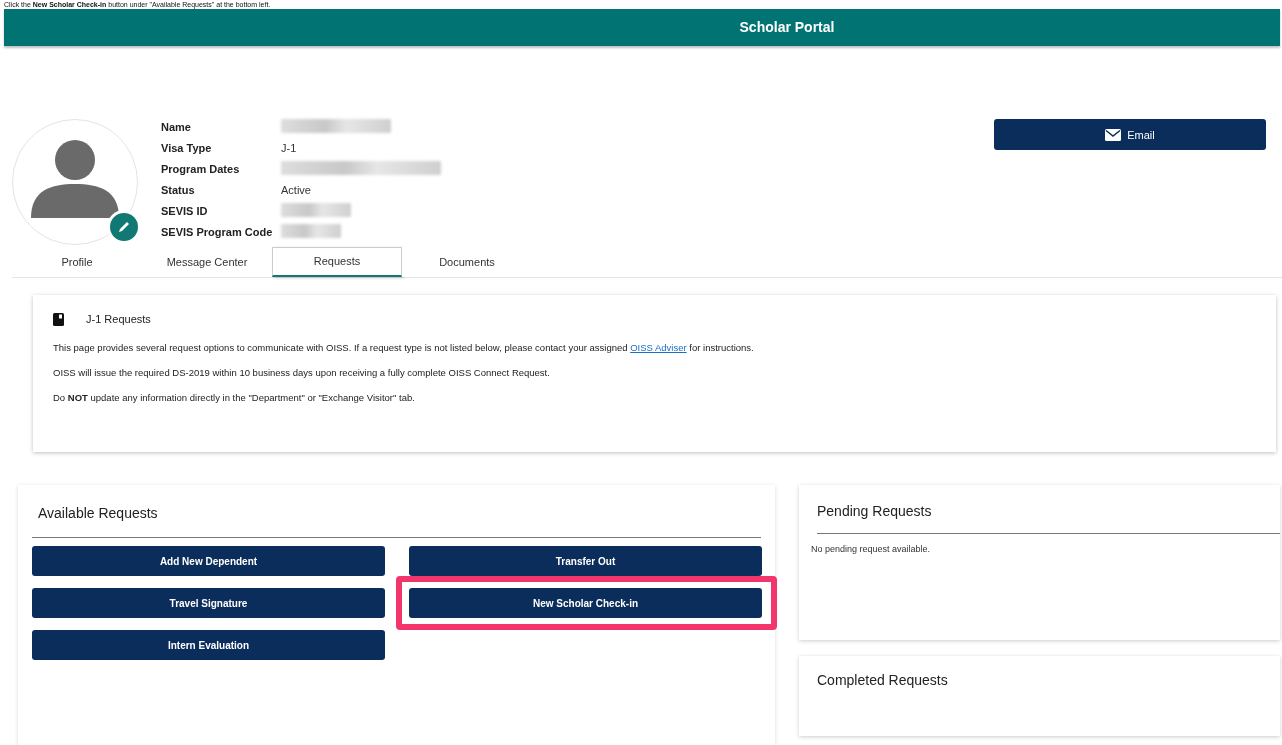 This screenshot has height=745, width=1282. What do you see at coordinates (208, 603) in the screenshot?
I see `request-button: Travel Signature` at bounding box center [208, 603].